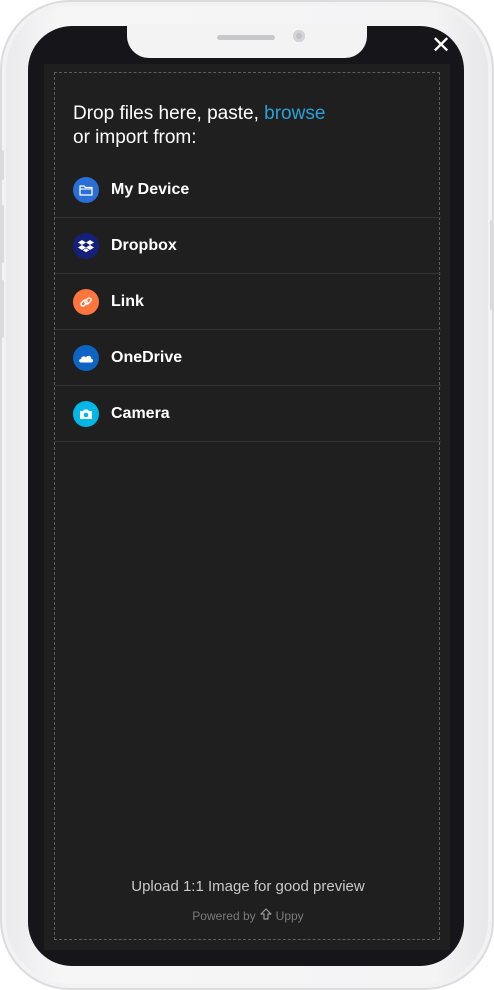 The height and width of the screenshot is (990, 494). What do you see at coordinates (86, 357) in the screenshot?
I see `onedrive-icon` at bounding box center [86, 357].